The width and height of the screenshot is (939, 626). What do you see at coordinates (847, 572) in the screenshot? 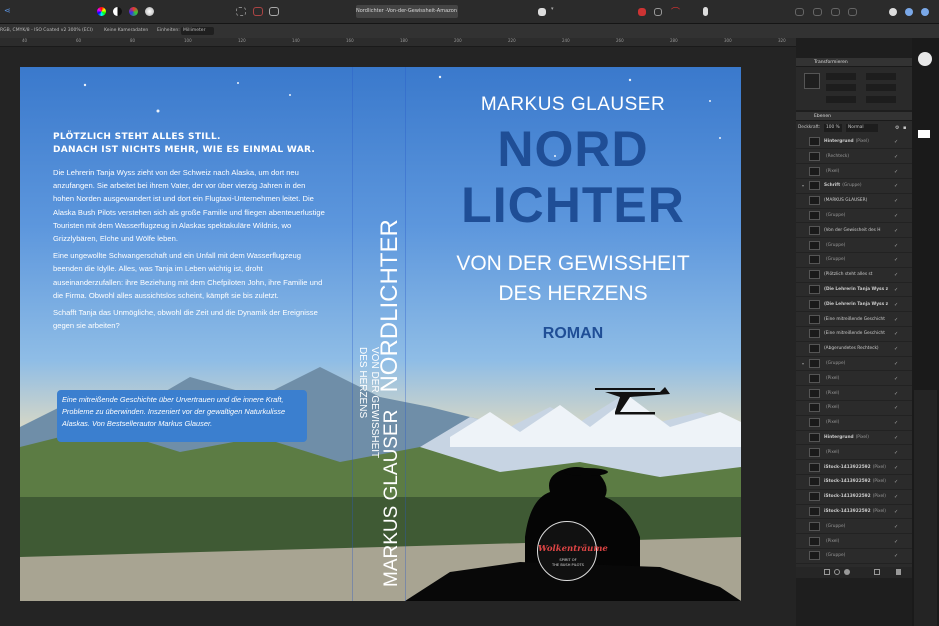
I see `adjustment-icon` at bounding box center [847, 572].